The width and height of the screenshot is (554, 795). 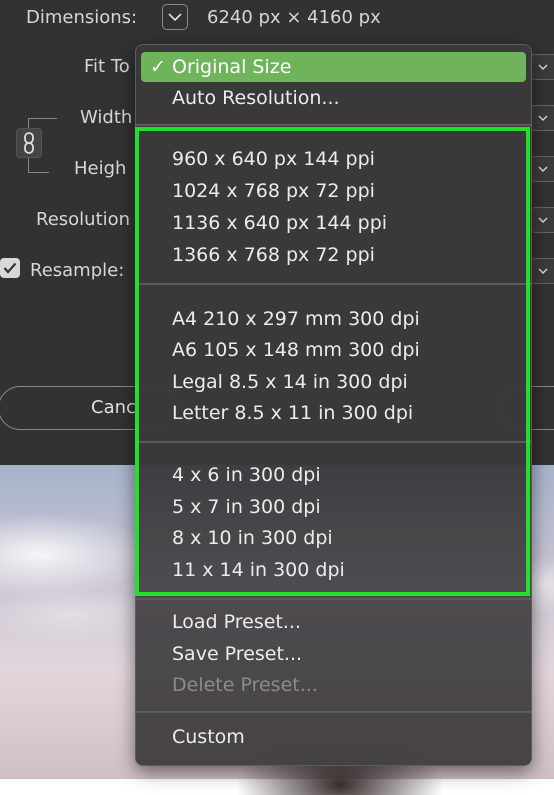 I want to click on checkmark-icon: ✓, so click(x=158, y=67).